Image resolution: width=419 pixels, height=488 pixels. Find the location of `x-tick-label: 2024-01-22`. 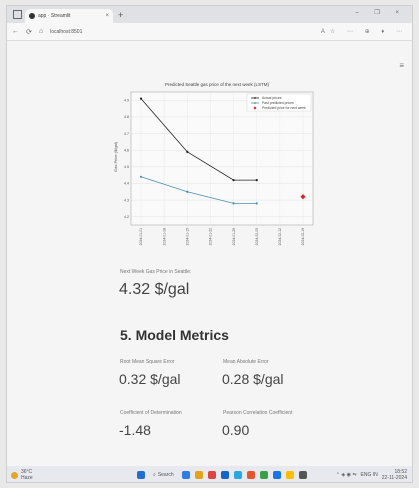

x-tick-label: 2024-01-22 is located at coordinates (211, 236).